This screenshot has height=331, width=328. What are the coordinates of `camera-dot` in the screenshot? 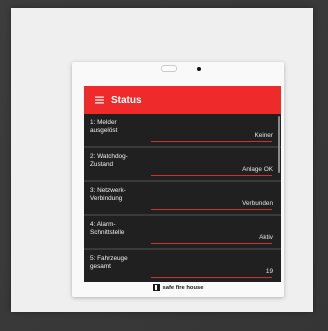 It's located at (199, 69).